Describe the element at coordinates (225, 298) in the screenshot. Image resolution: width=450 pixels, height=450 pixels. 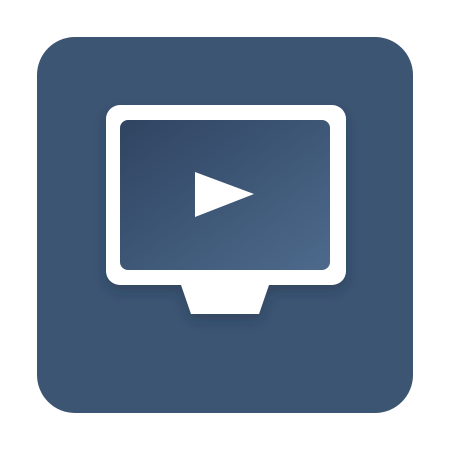
I see `monitor-stand-shape` at that location.